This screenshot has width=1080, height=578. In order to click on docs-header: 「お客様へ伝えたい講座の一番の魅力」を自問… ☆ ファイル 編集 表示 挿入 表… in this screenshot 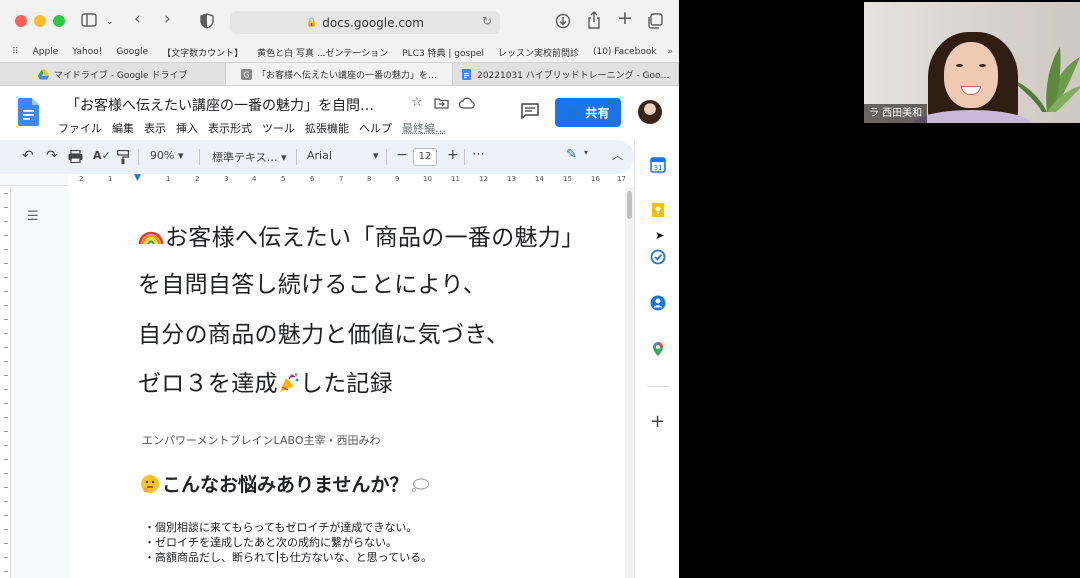, I will do `click(339, 113)`.